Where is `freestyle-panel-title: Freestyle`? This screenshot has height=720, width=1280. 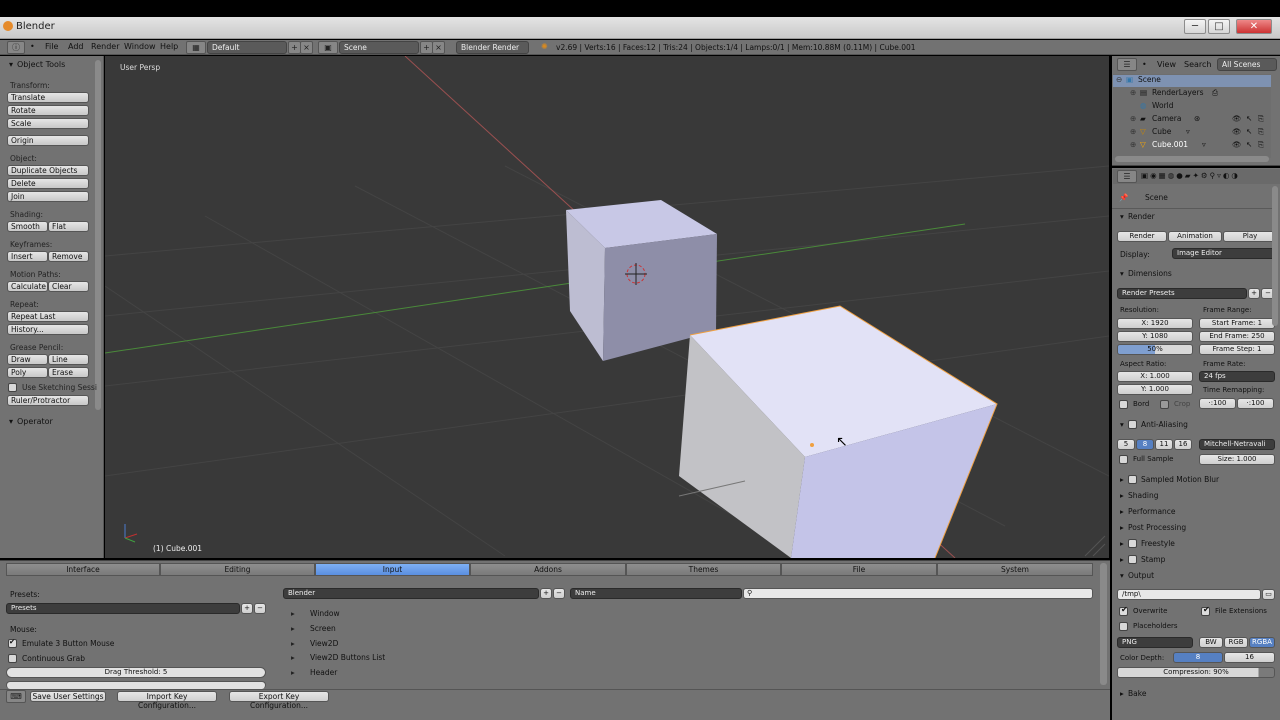 freestyle-panel-title: Freestyle is located at coordinates (1158, 543).